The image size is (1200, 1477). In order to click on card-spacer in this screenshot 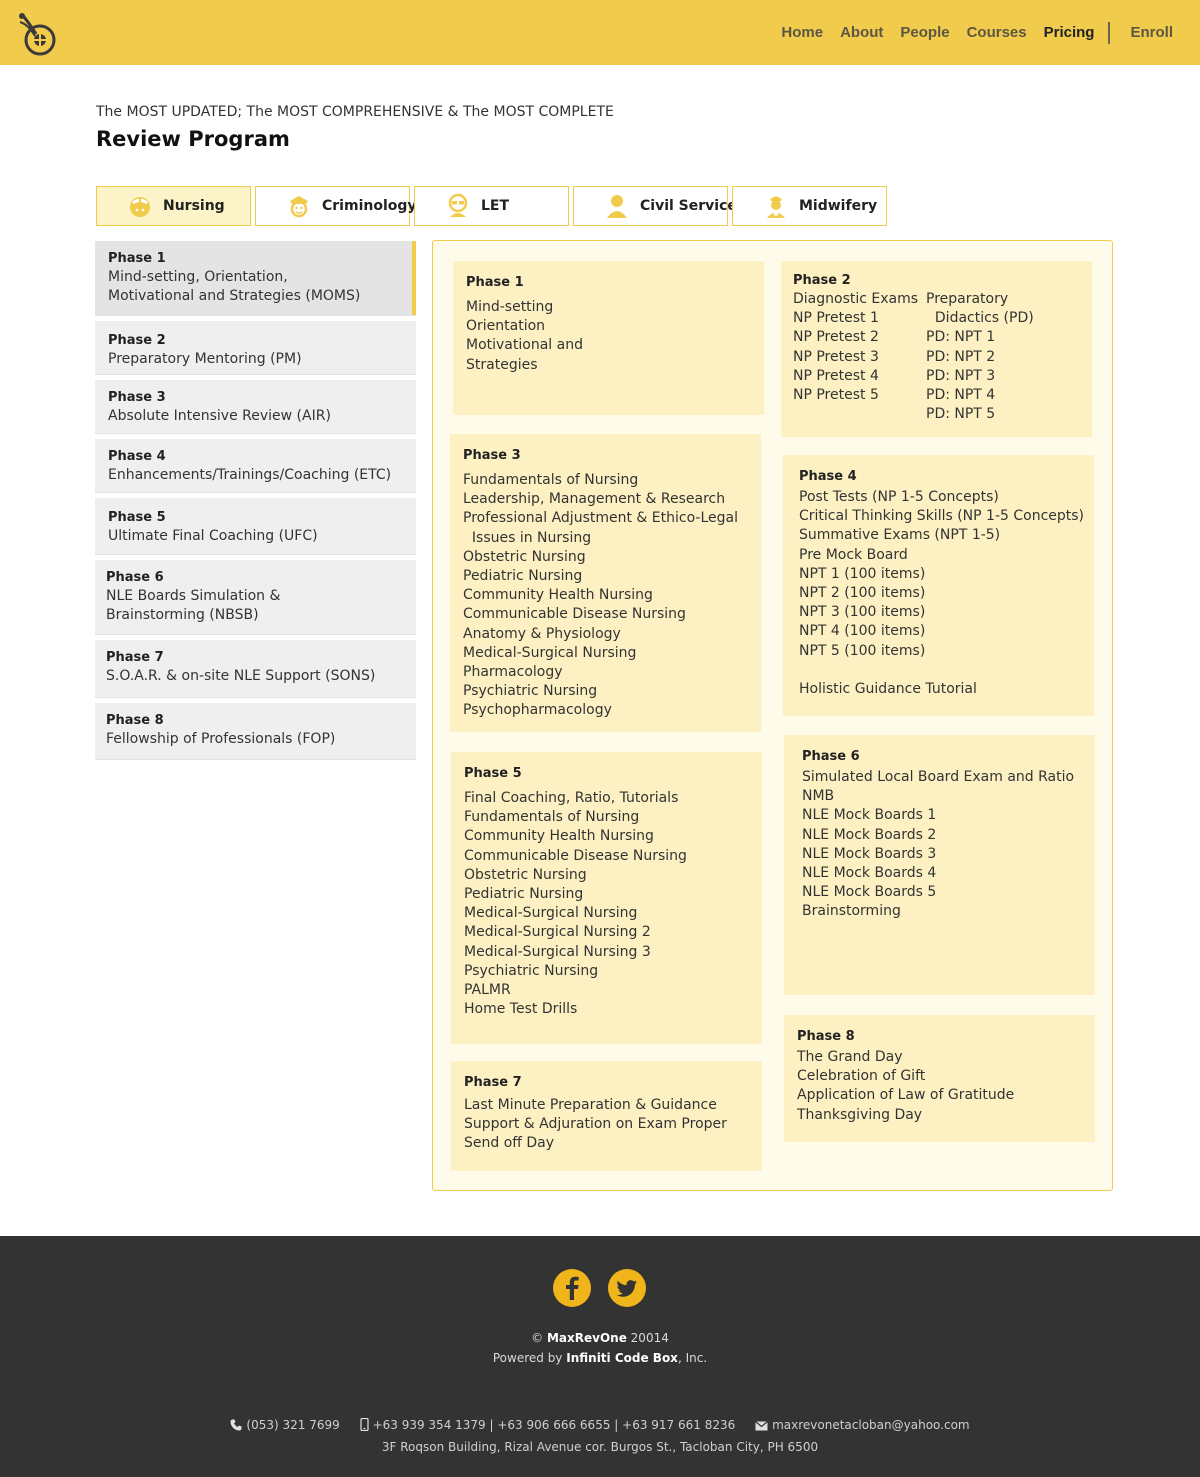, I will do `click(940, 670)`.